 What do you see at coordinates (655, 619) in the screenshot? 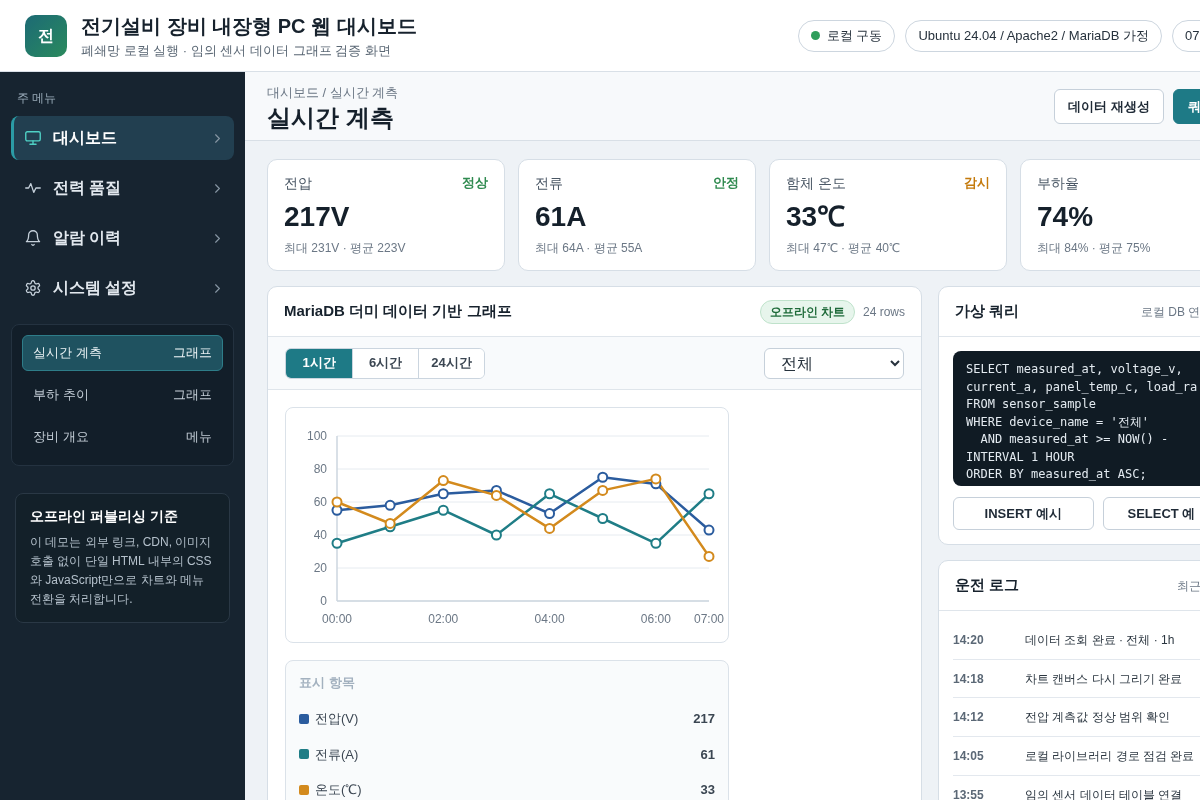
I see `axis-tick-label: 06:00` at bounding box center [655, 619].